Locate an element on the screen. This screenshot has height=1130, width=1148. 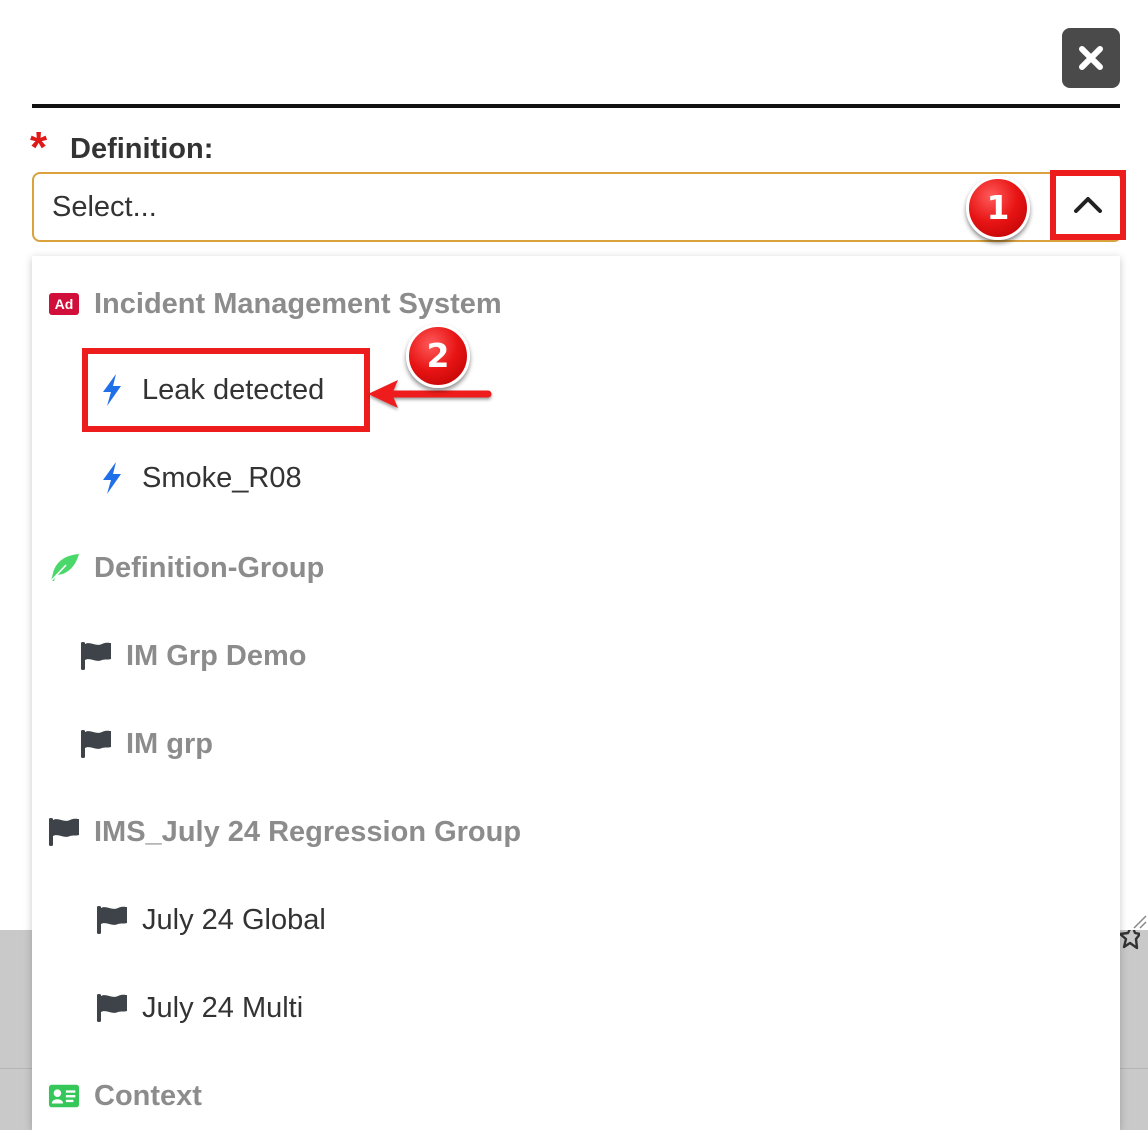
option-july-24-multi: July 24 Multi is located at coordinates (199, 1008).